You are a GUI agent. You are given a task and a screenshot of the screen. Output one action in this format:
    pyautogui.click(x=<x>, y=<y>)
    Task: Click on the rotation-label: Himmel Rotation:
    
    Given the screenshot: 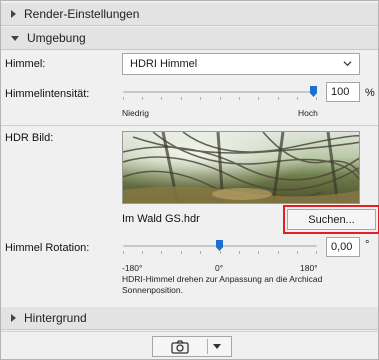 What is the action you would take?
    pyautogui.click(x=47, y=248)
    